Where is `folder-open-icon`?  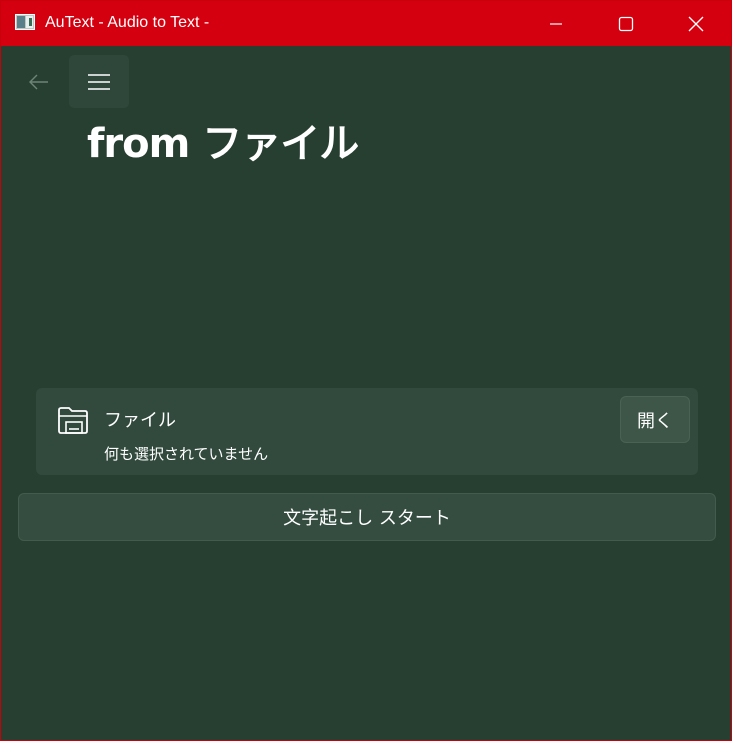
folder-open-icon is located at coordinates (73, 420).